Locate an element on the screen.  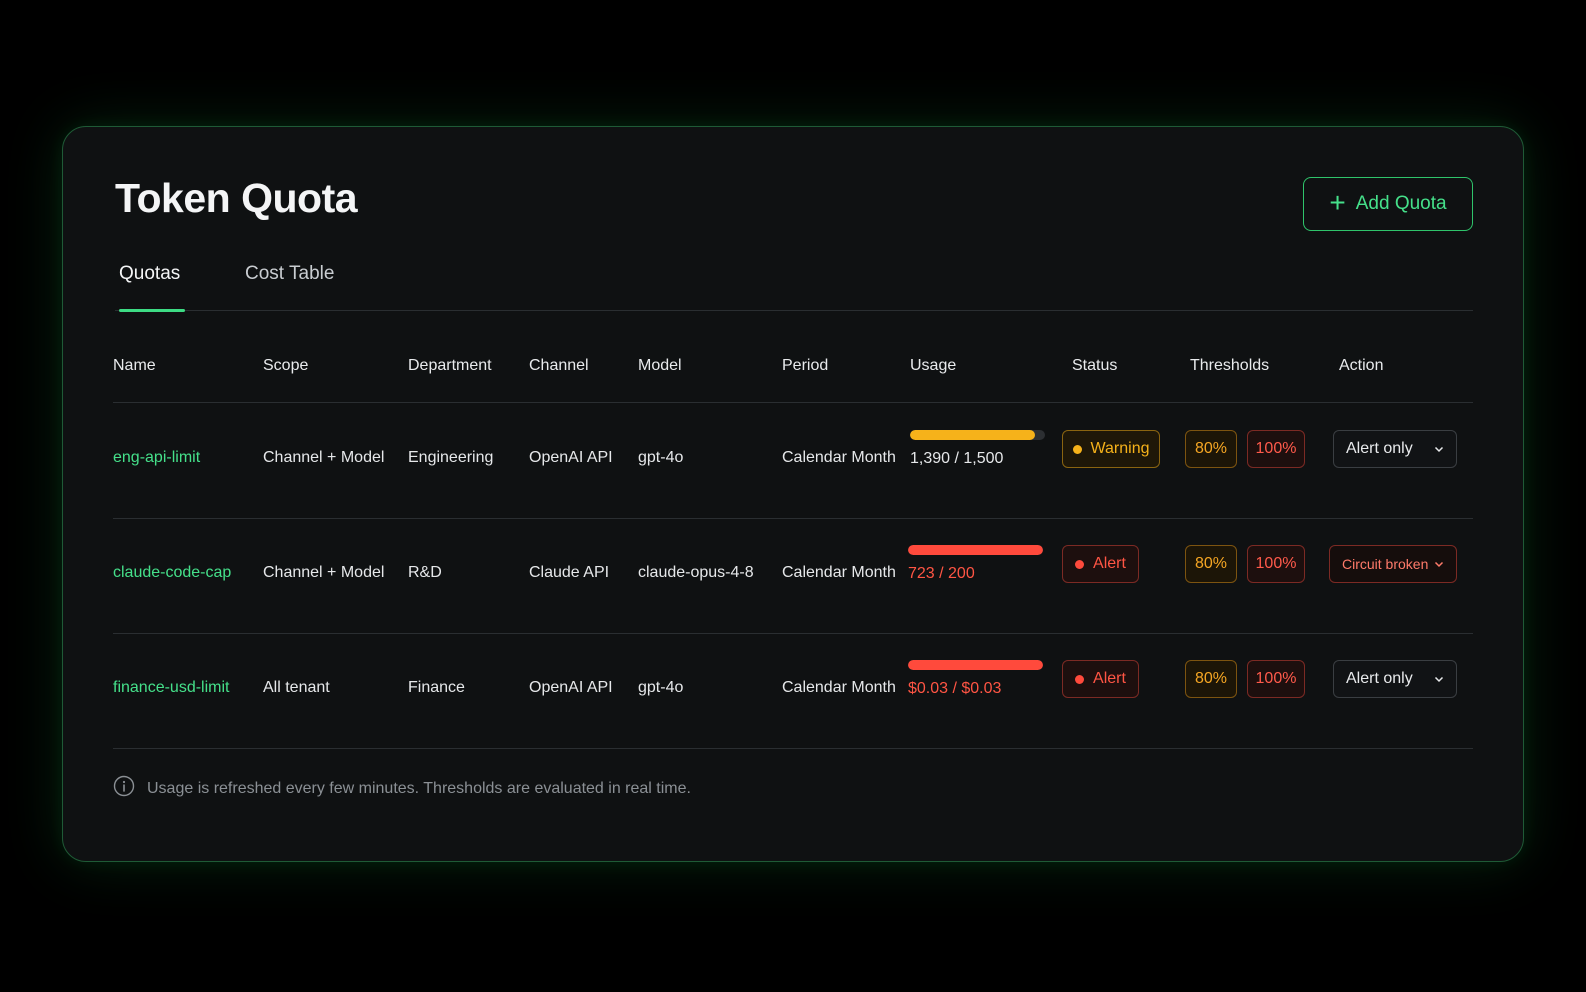
usage-meter: $0.03 / $0.03 is located at coordinates (975, 679).